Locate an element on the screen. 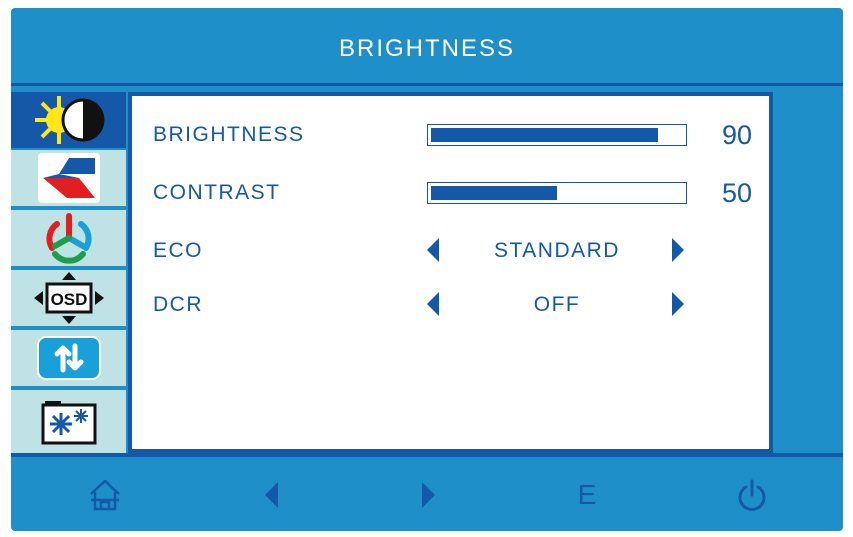 Image resolution: width=853 pixels, height=537 pixels. brightness-icon is located at coordinates (69, 120).